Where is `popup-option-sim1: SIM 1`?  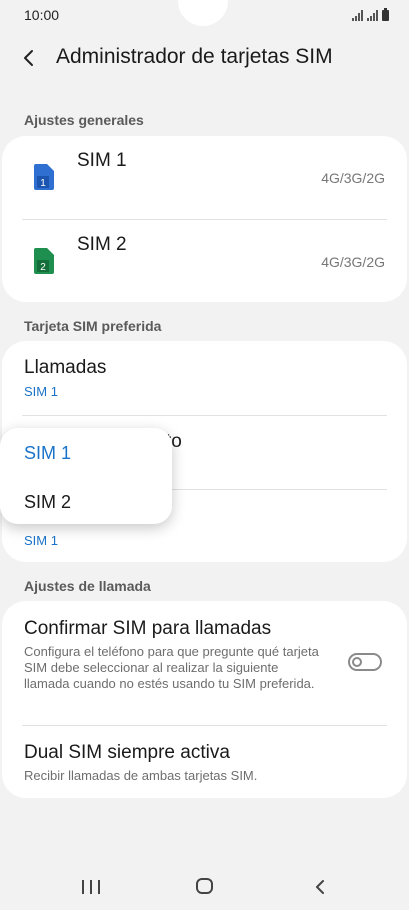
popup-option-sim1: SIM 1 is located at coordinates (47, 453).